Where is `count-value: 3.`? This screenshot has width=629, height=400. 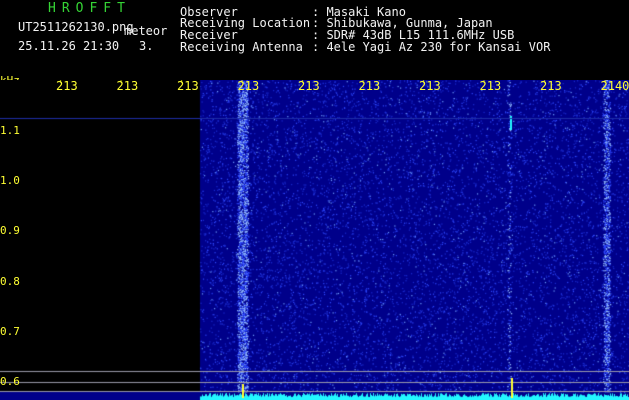 count-value: 3. is located at coordinates (146, 46).